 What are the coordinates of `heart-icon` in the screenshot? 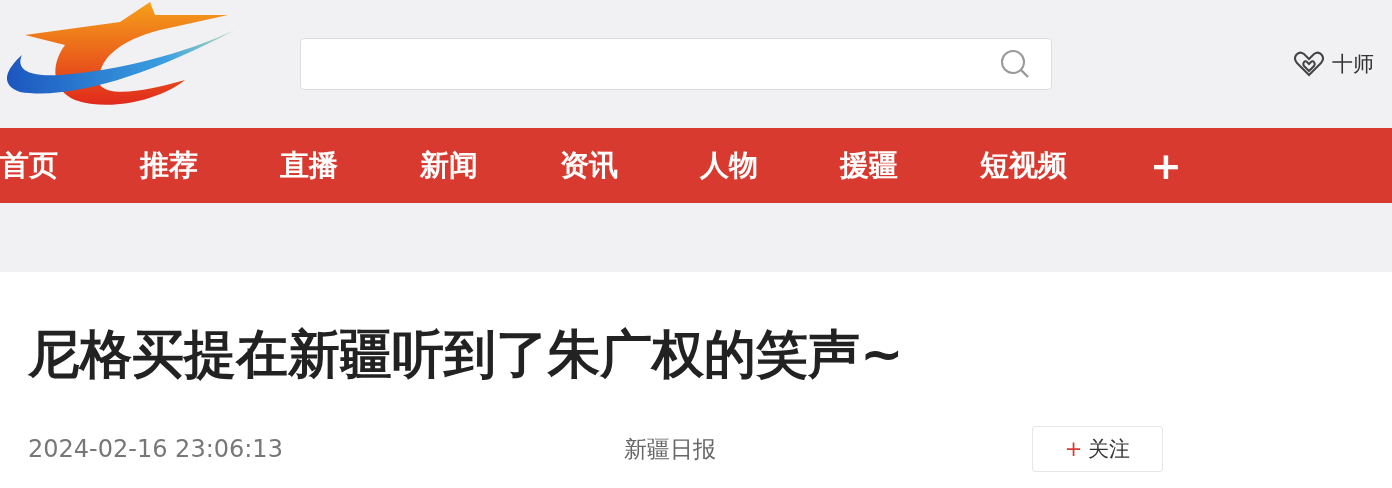 It's located at (1309, 64).